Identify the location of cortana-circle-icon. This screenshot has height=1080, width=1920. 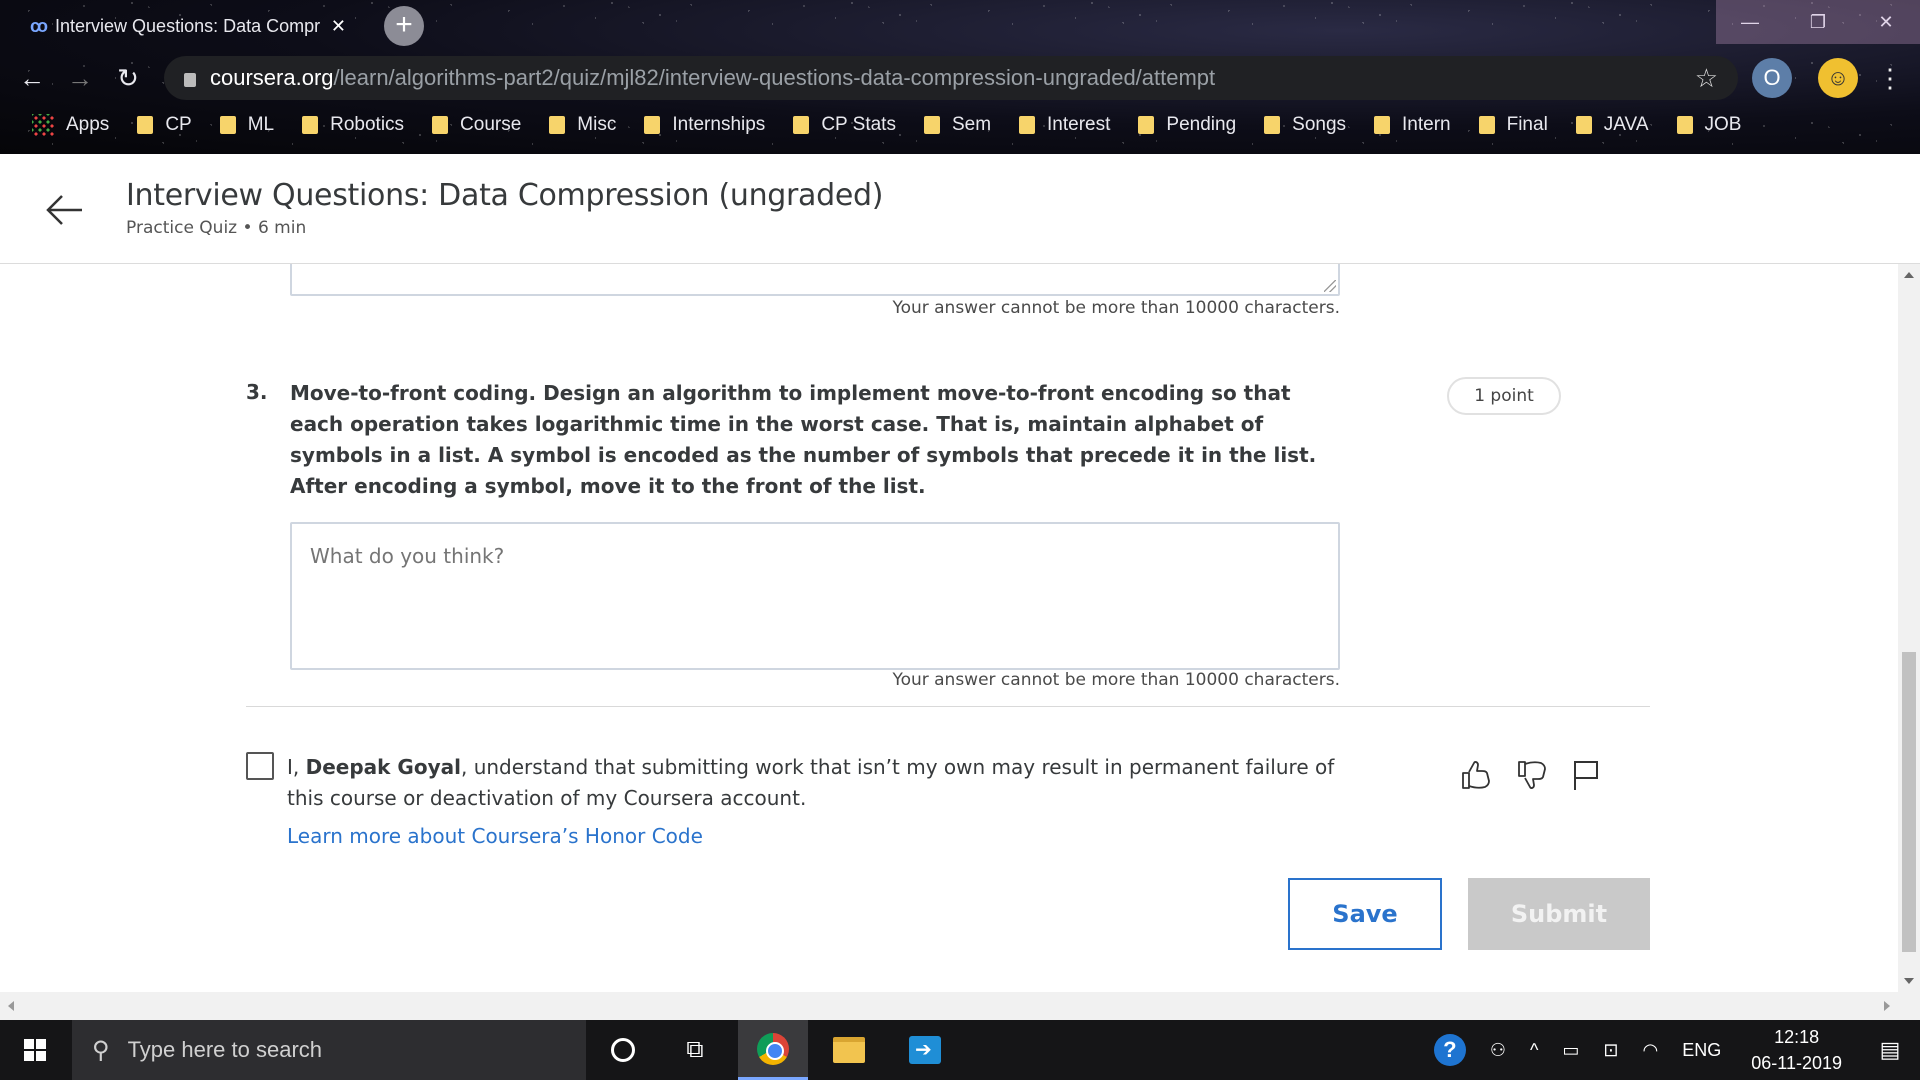
(623, 1050).